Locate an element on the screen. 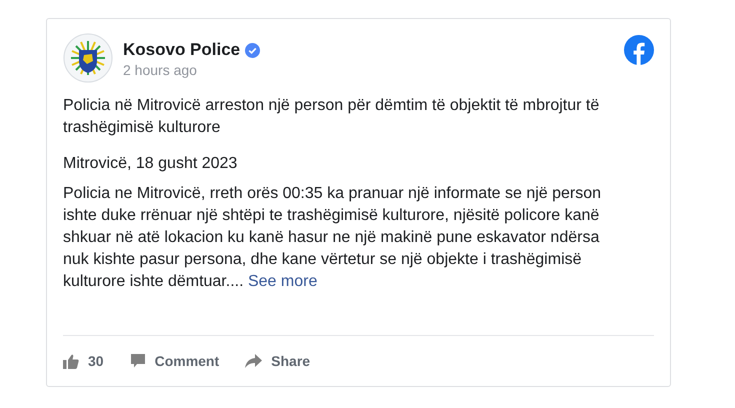 The image size is (735, 408). thumbs-up-icon is located at coordinates (71, 361).